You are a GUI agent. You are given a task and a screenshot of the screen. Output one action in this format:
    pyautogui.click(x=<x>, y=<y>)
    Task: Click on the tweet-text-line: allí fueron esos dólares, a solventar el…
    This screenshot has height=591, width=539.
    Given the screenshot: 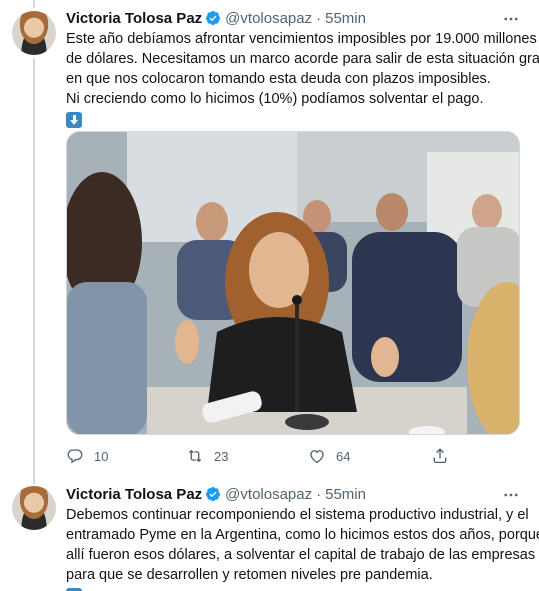 What is the action you would take?
    pyautogui.click(x=301, y=555)
    